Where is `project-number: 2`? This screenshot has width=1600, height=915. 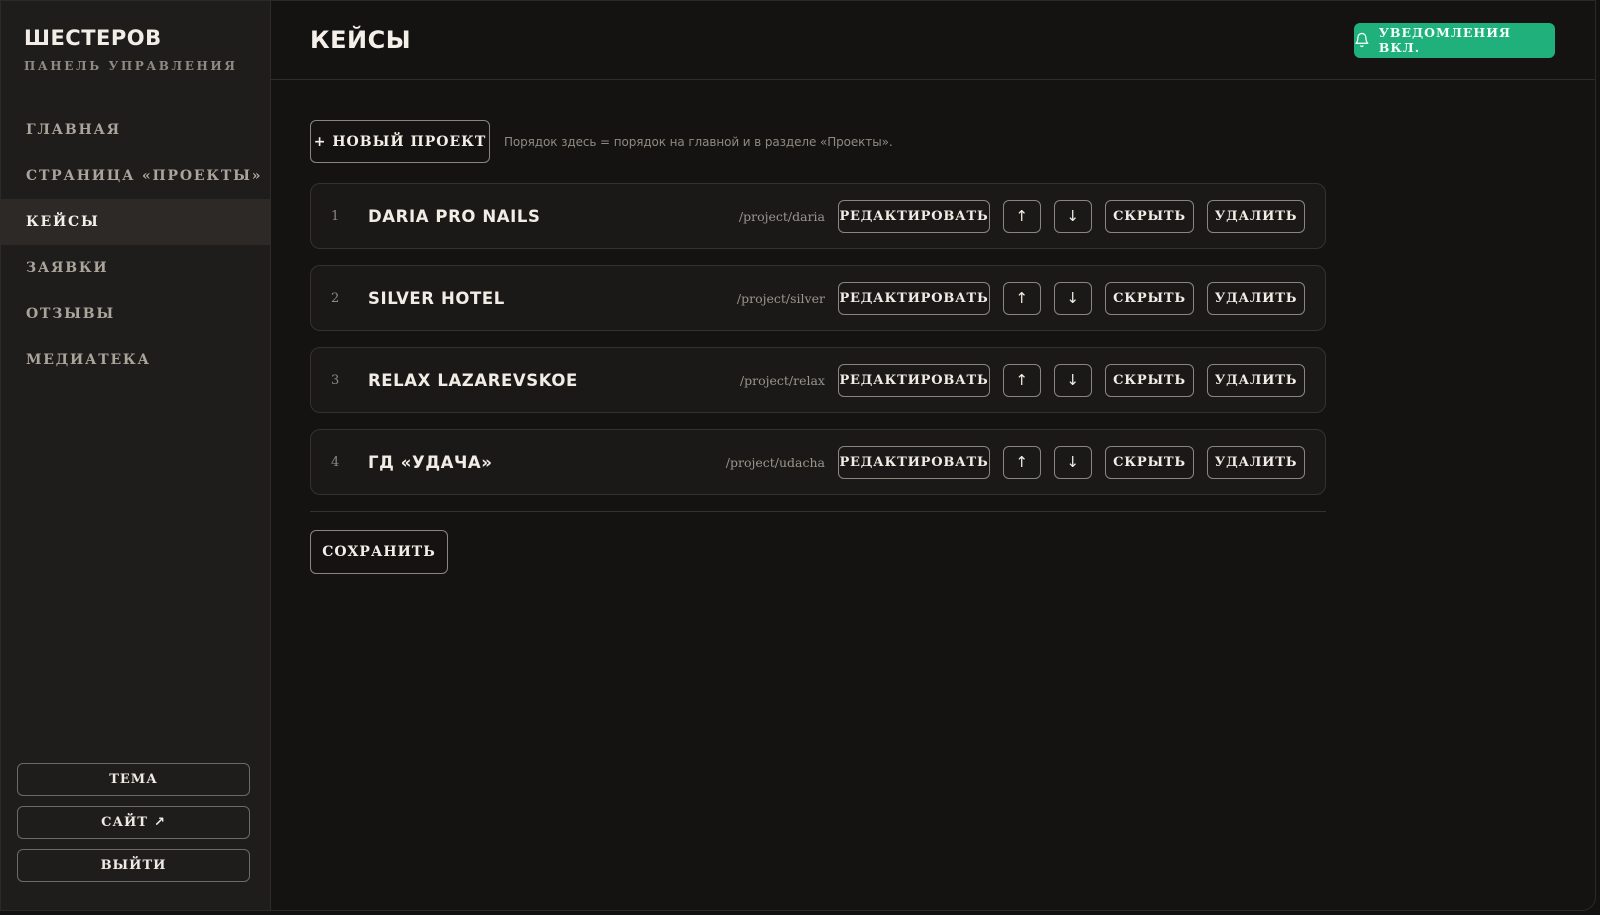 project-number: 2 is located at coordinates (335, 298).